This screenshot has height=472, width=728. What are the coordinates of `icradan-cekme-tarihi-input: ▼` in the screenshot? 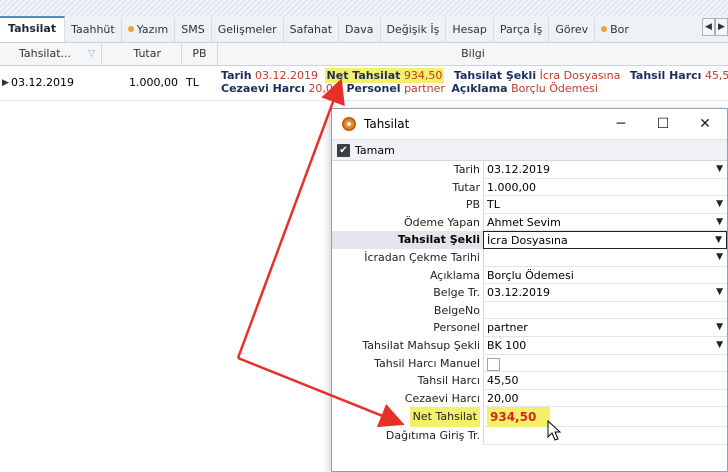 It's located at (605, 257).